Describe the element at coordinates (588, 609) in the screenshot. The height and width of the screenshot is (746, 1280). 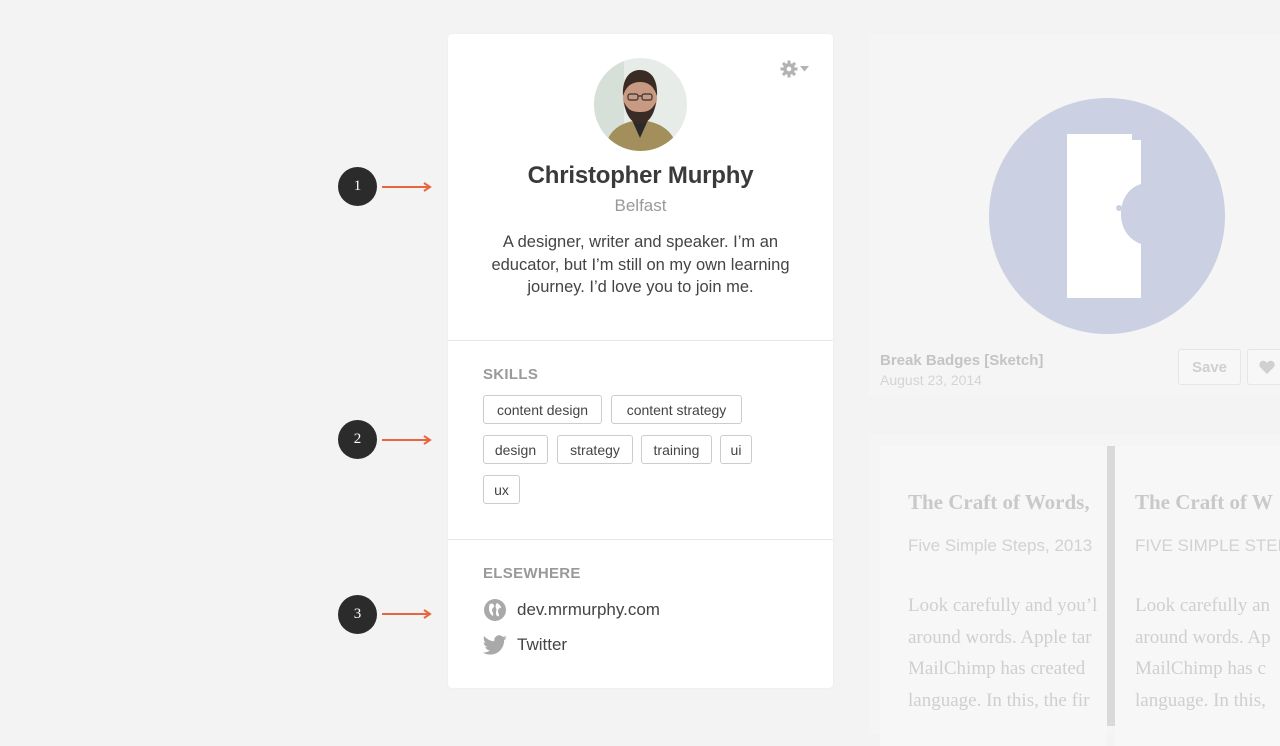
I see `website-link-label: dev.mrmurphy.com` at that location.